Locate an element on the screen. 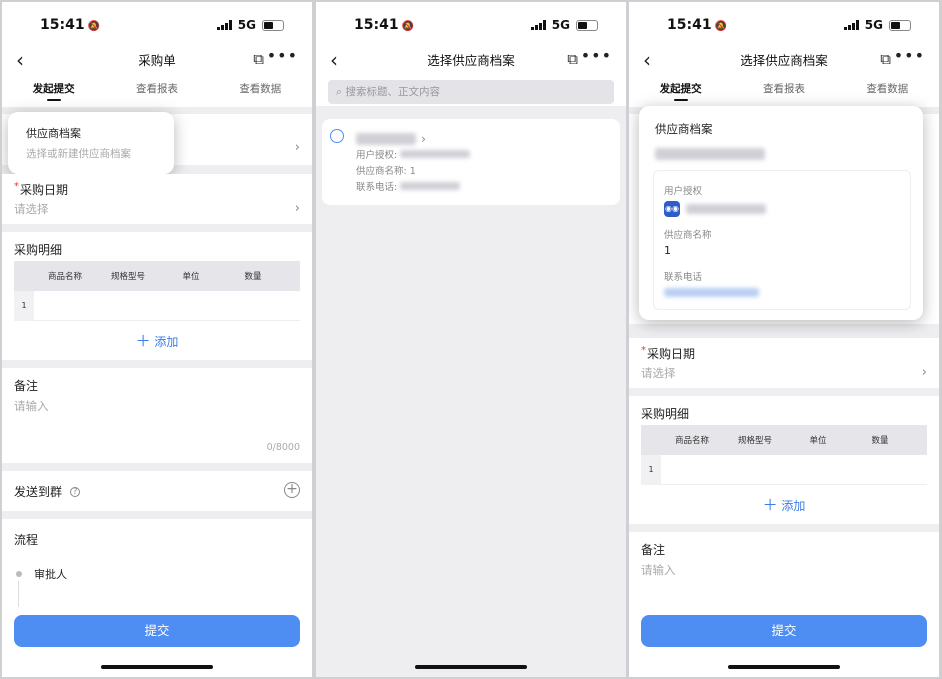 The image size is (942, 679). nav-bar: ‹ 采购单 ⧉ ••• is located at coordinates (157, 60).